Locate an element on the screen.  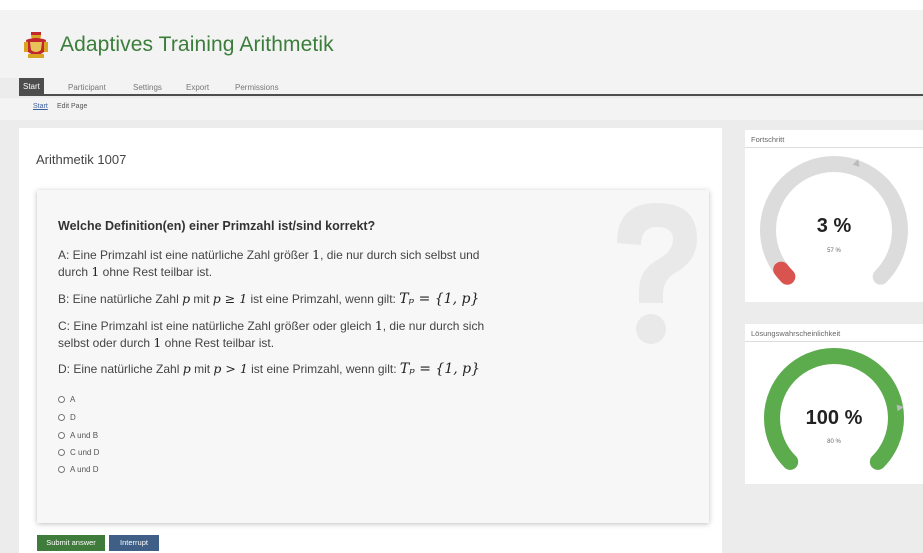
progress-value: 3 % is located at coordinates (834, 226).